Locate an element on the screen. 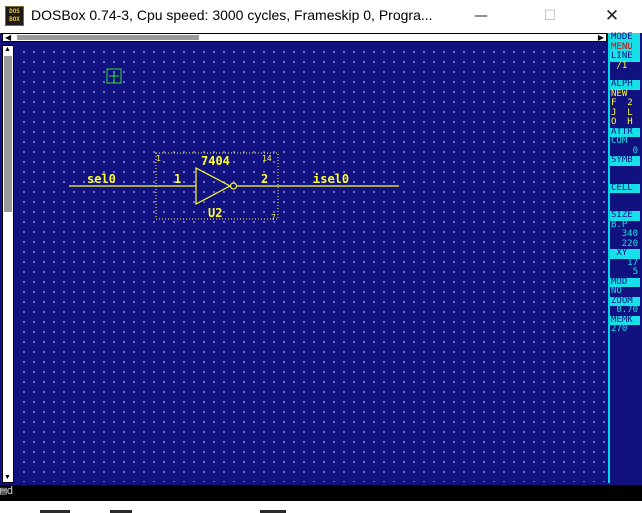 This screenshot has height=513, width=642. vertical-scrollbar: ▲ ▼ is located at coordinates (8, 264).